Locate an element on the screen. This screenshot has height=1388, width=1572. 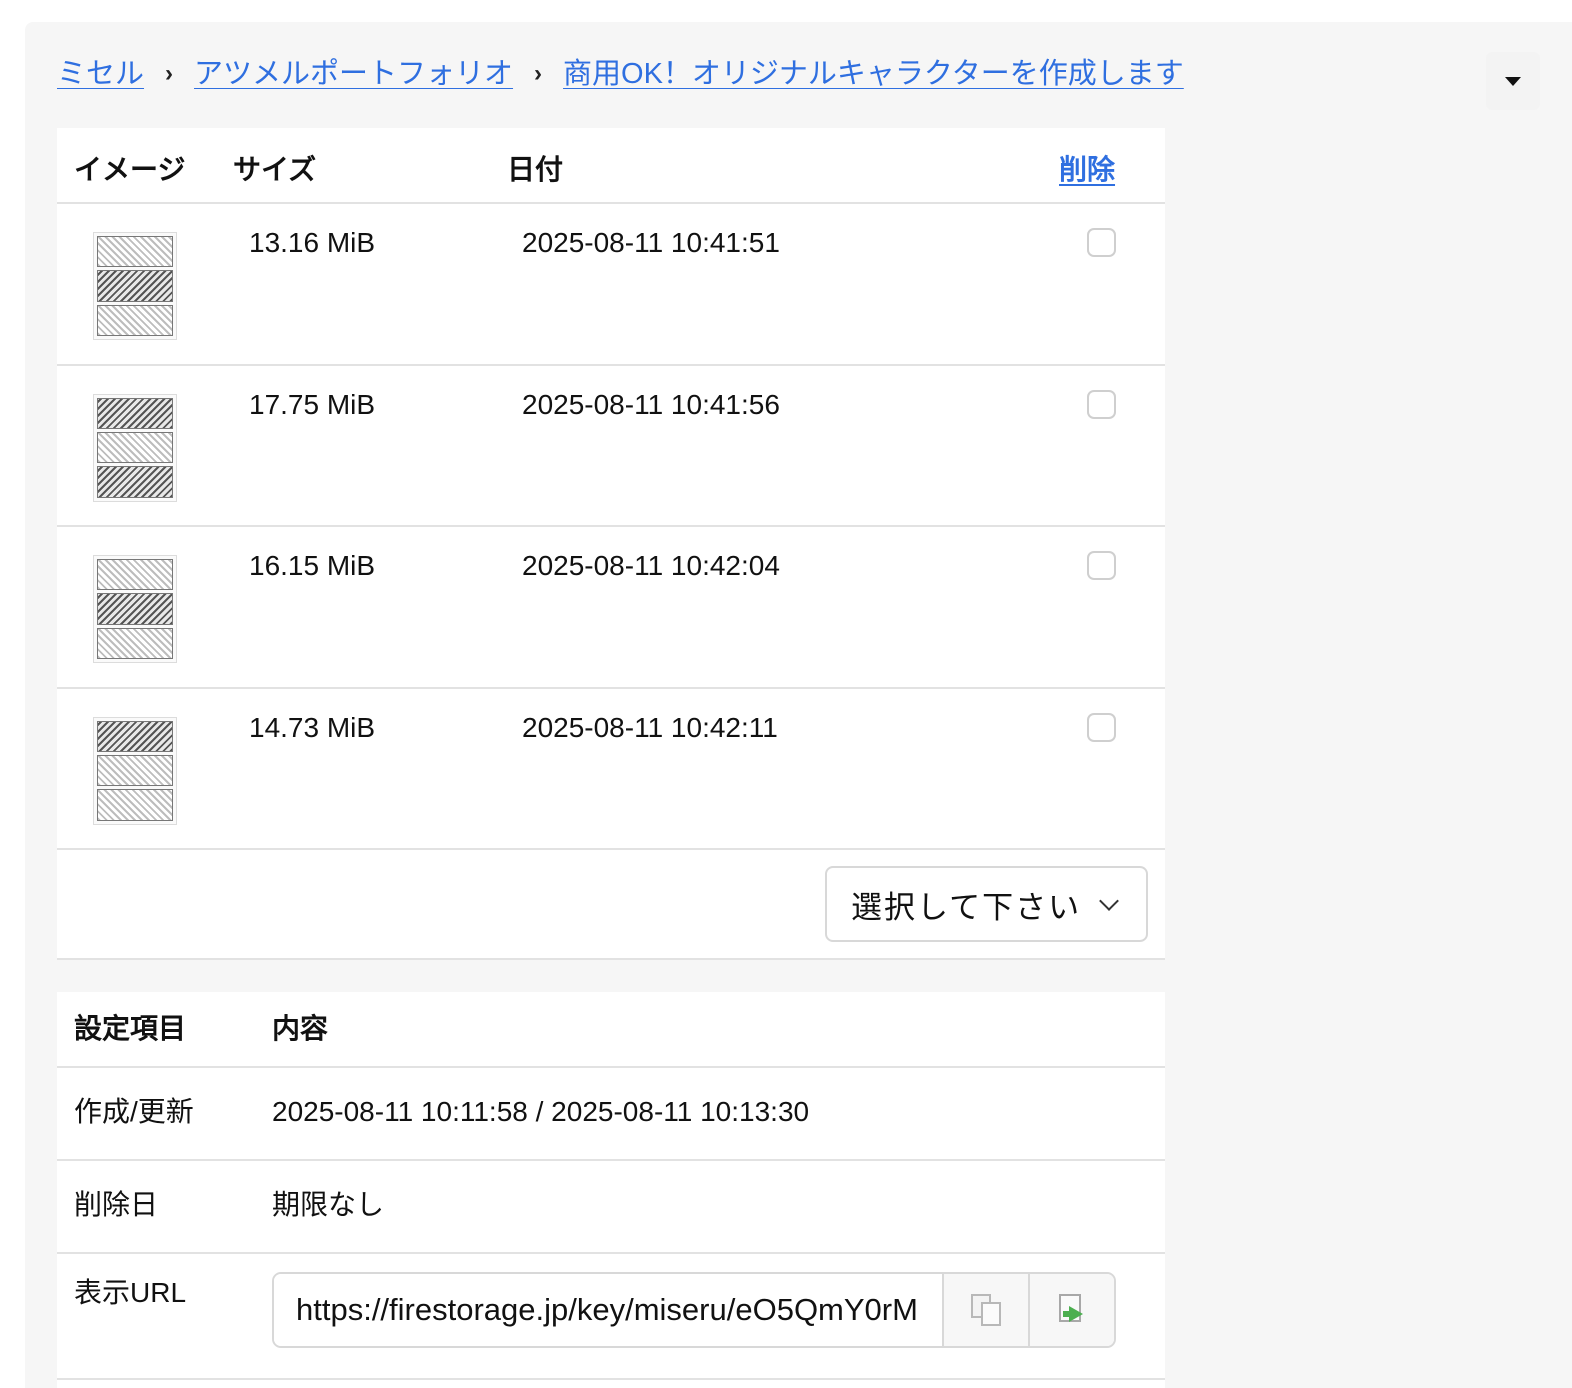
copy-icon is located at coordinates (986, 1310).